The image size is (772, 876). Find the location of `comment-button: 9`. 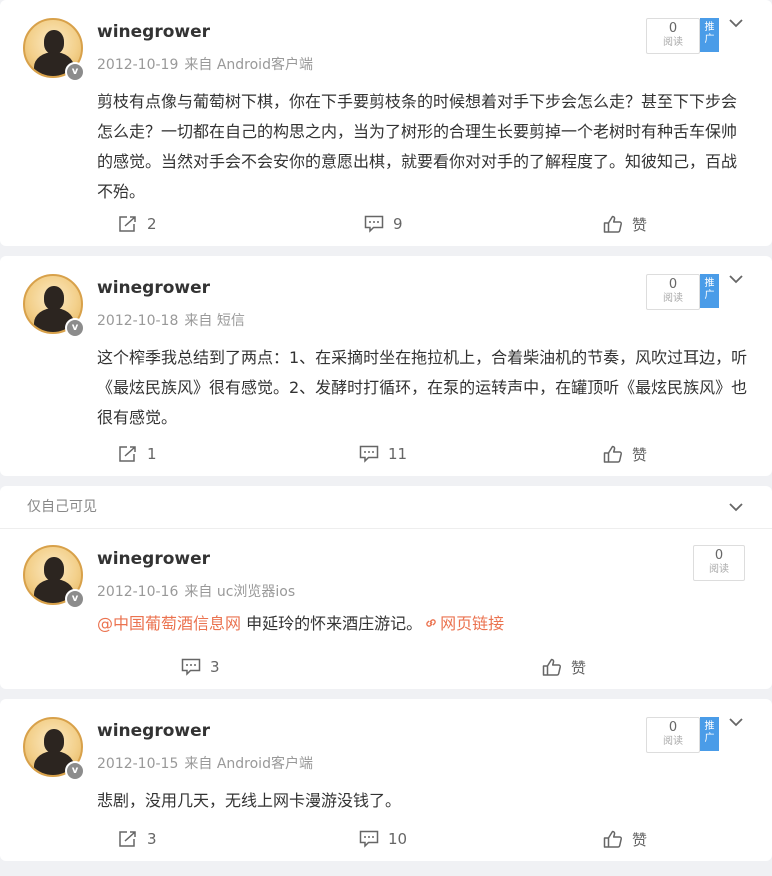

comment-button: 9 is located at coordinates (383, 224).